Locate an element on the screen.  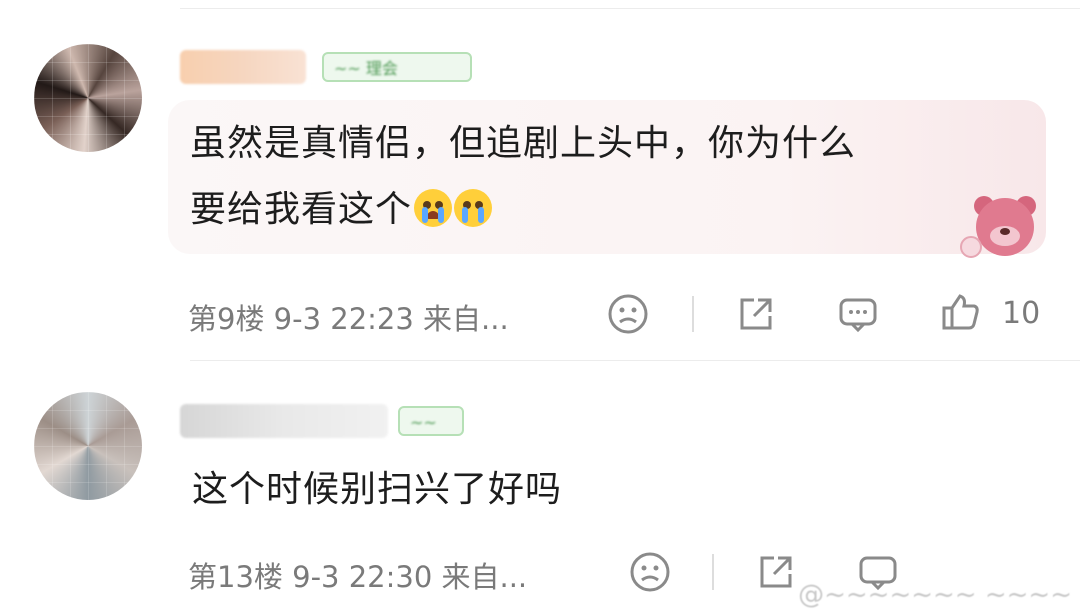
crying-emoji is located at coordinates (433, 208).